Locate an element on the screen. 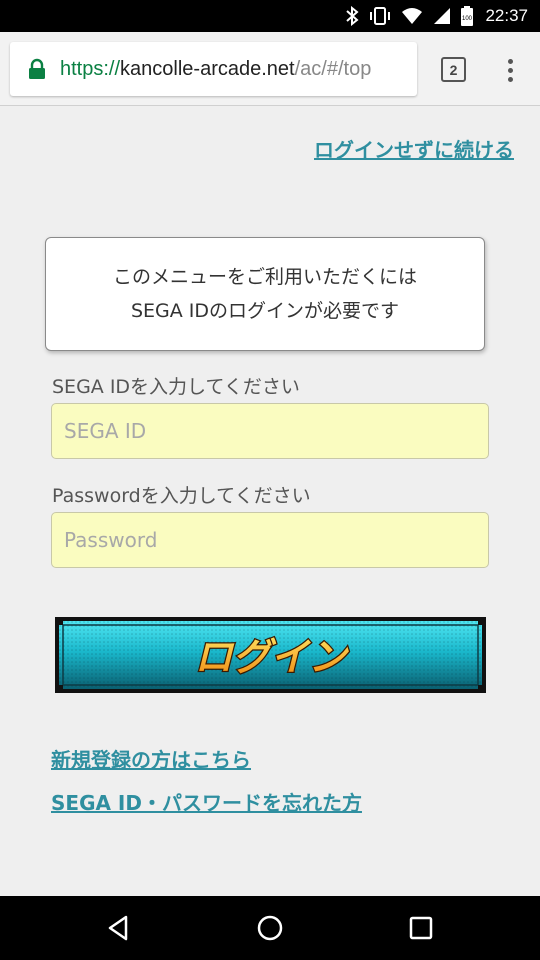 This screenshot has width=540, height=960. browser-toolbar: https://kancolle-arcade.net/ac/#/top 2 is located at coordinates (270, 69).